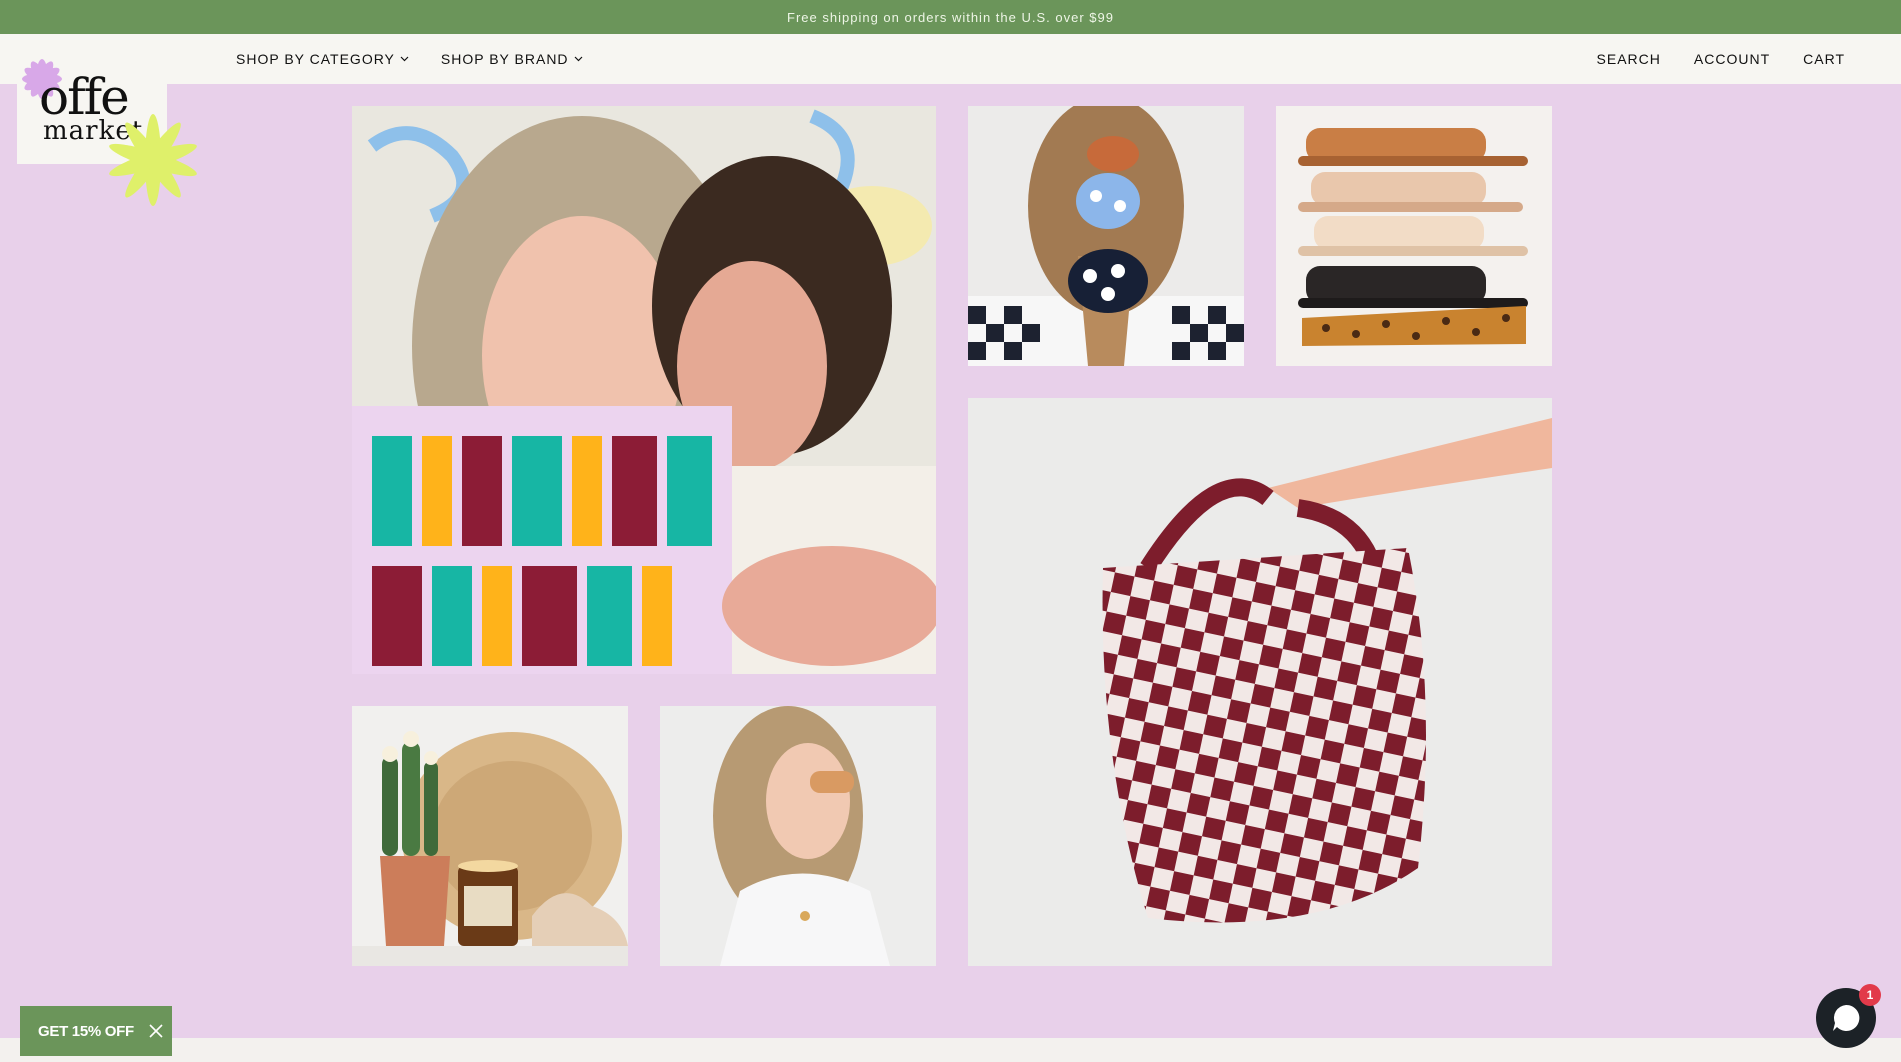  I want to click on get-discount-tab: GET 15% OFF, so click(96, 1031).